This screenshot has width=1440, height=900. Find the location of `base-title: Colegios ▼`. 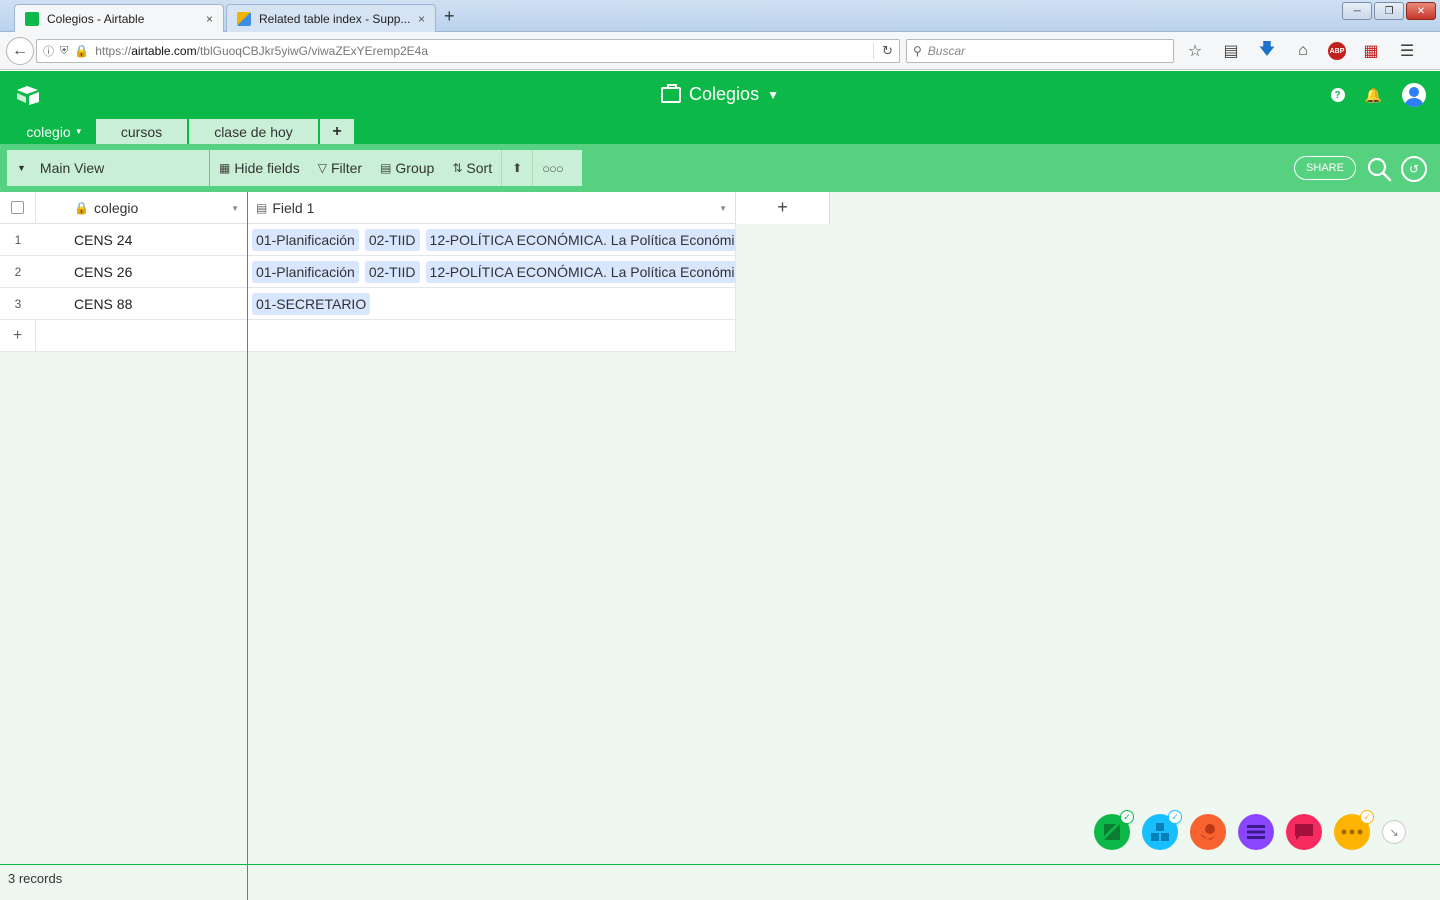

base-title: Colegios ▼ is located at coordinates (720, 94).